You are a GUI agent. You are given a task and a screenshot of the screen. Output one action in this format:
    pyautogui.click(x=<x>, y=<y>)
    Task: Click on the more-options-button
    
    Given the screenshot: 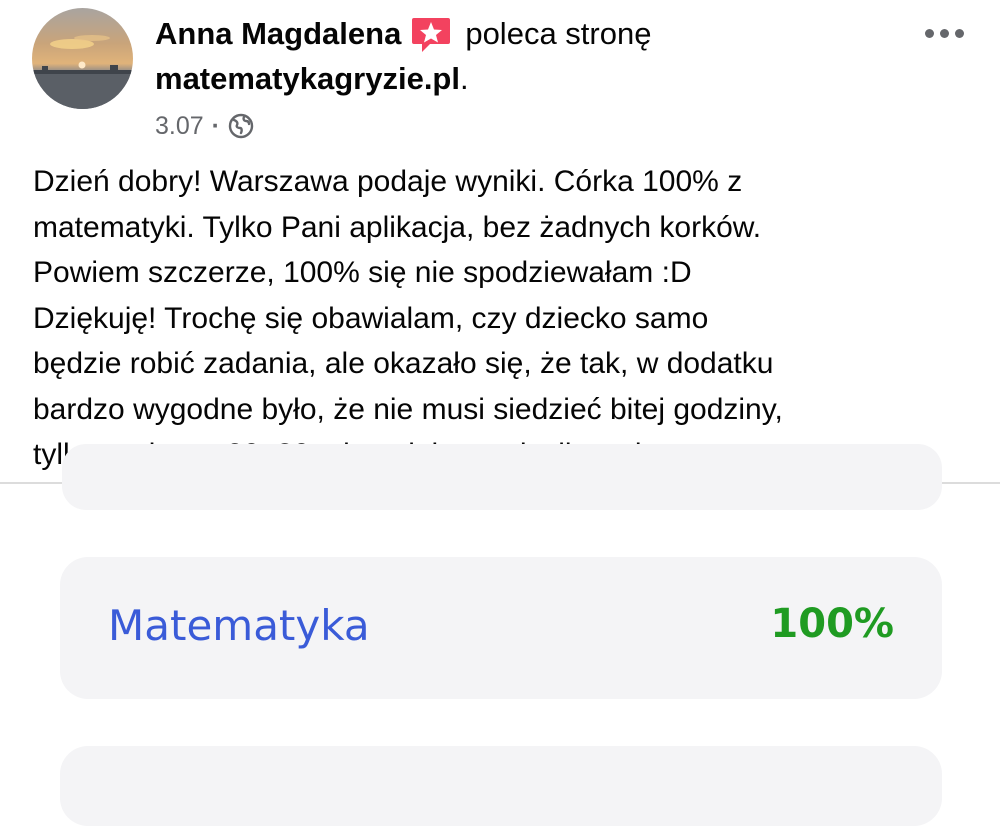 What is the action you would take?
    pyautogui.click(x=944, y=33)
    